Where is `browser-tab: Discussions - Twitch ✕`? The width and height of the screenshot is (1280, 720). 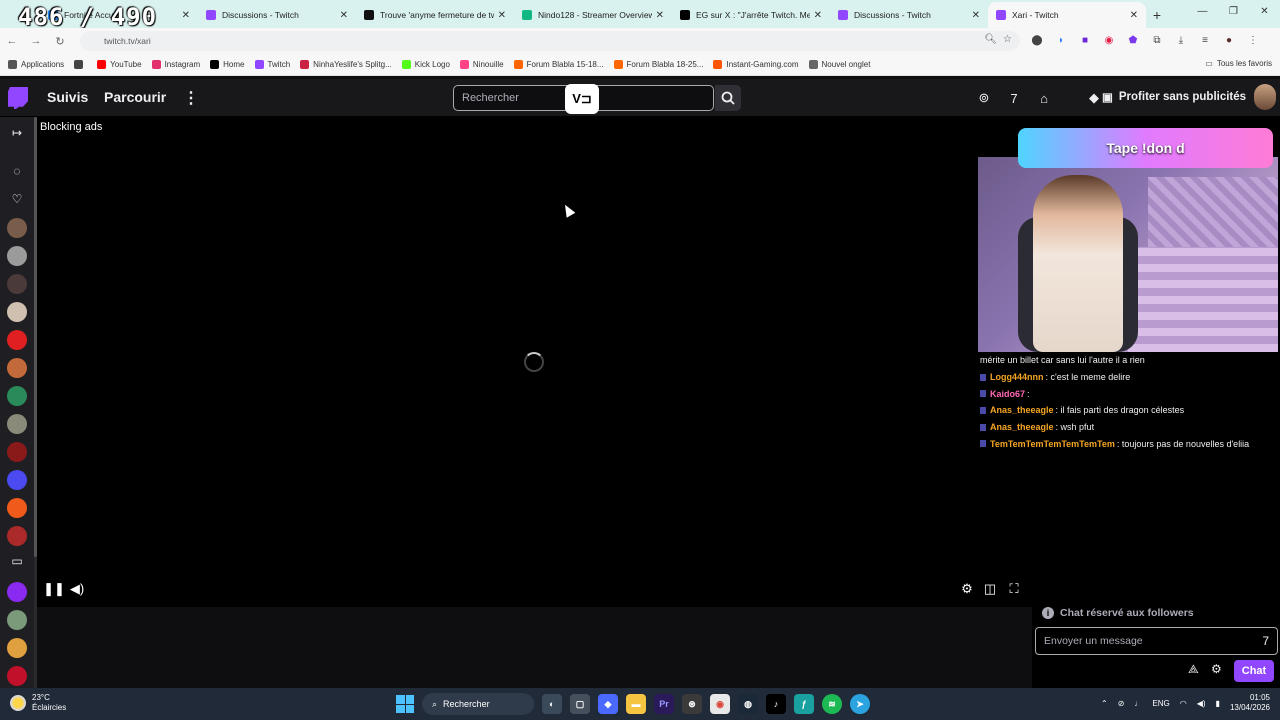 browser-tab: Discussions - Twitch ✕ is located at coordinates (909, 15).